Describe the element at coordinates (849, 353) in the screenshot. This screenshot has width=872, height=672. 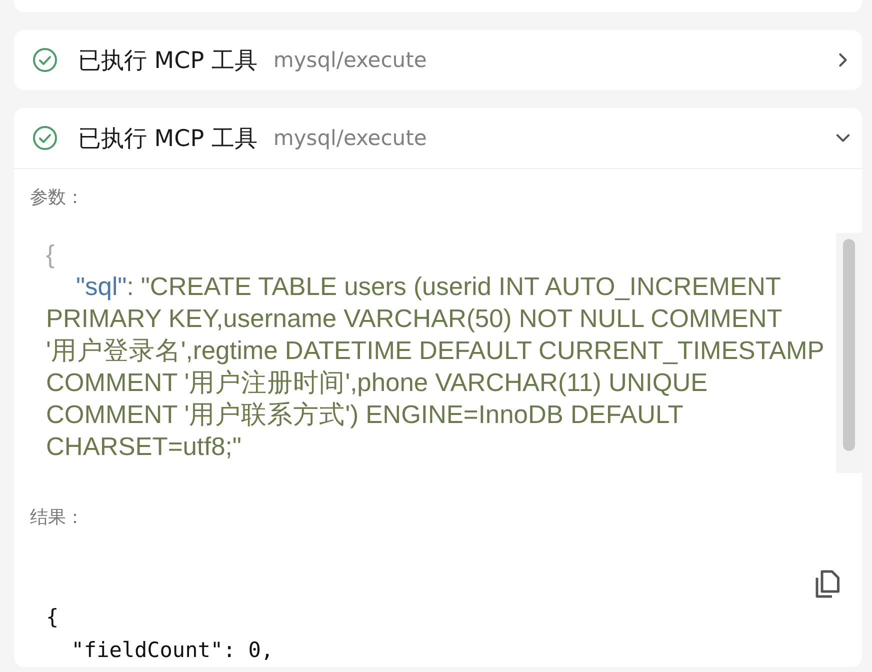
I see `scrollbar` at that location.